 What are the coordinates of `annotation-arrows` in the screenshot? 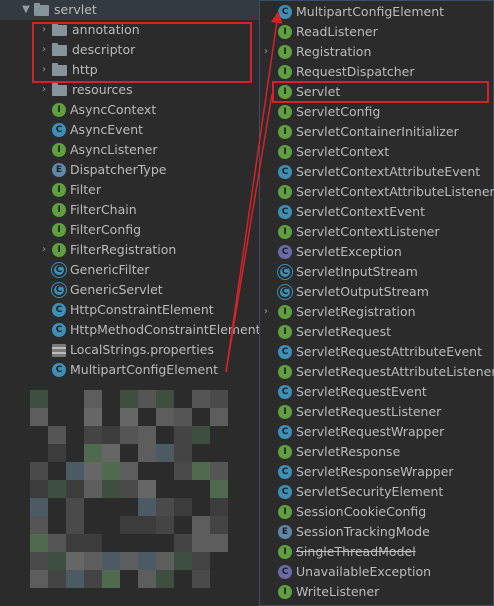 It's located at (254, 192).